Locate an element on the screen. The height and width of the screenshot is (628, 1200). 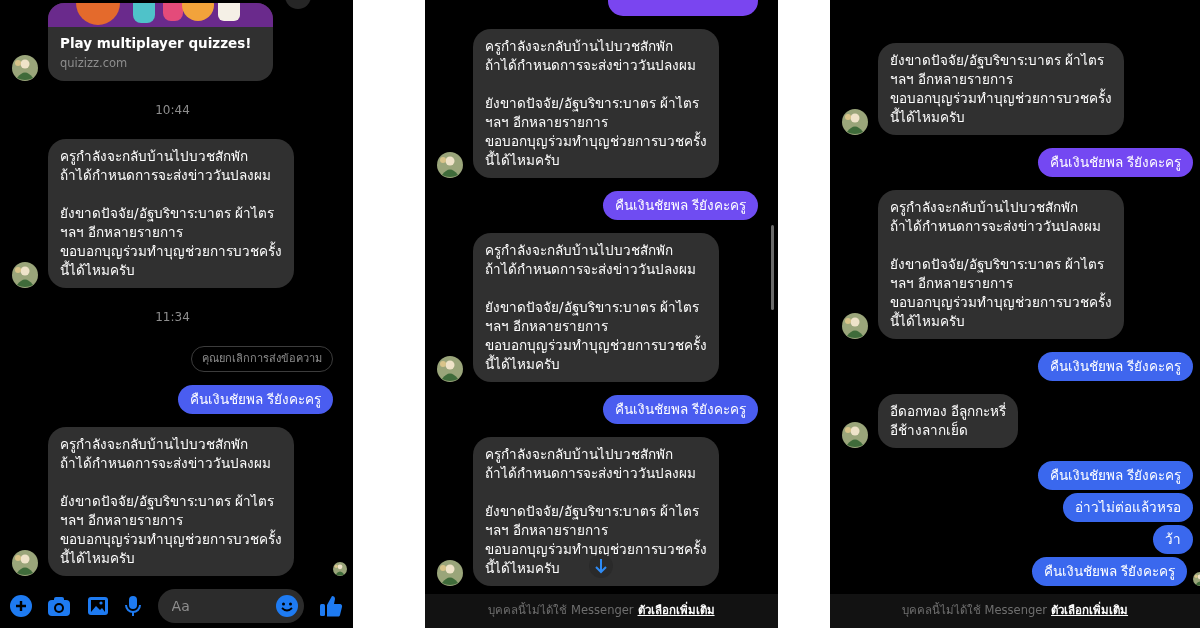
timestamp: 11:34 is located at coordinates (172, 317).